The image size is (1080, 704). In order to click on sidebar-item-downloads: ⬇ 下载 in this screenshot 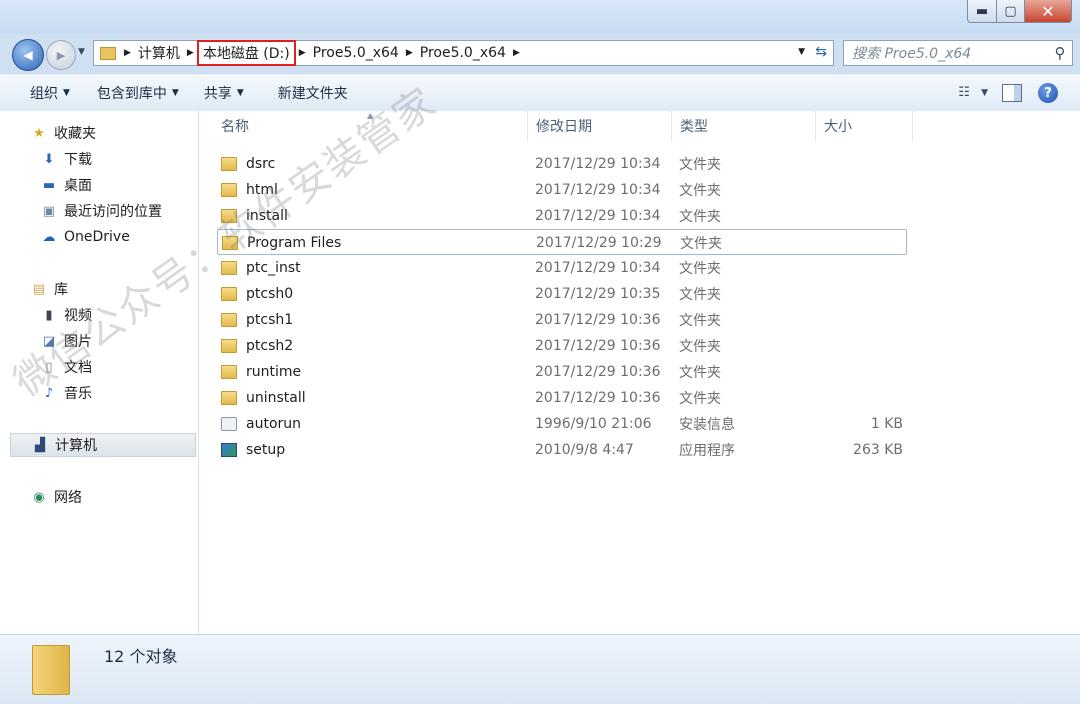, I will do `click(66, 159)`.